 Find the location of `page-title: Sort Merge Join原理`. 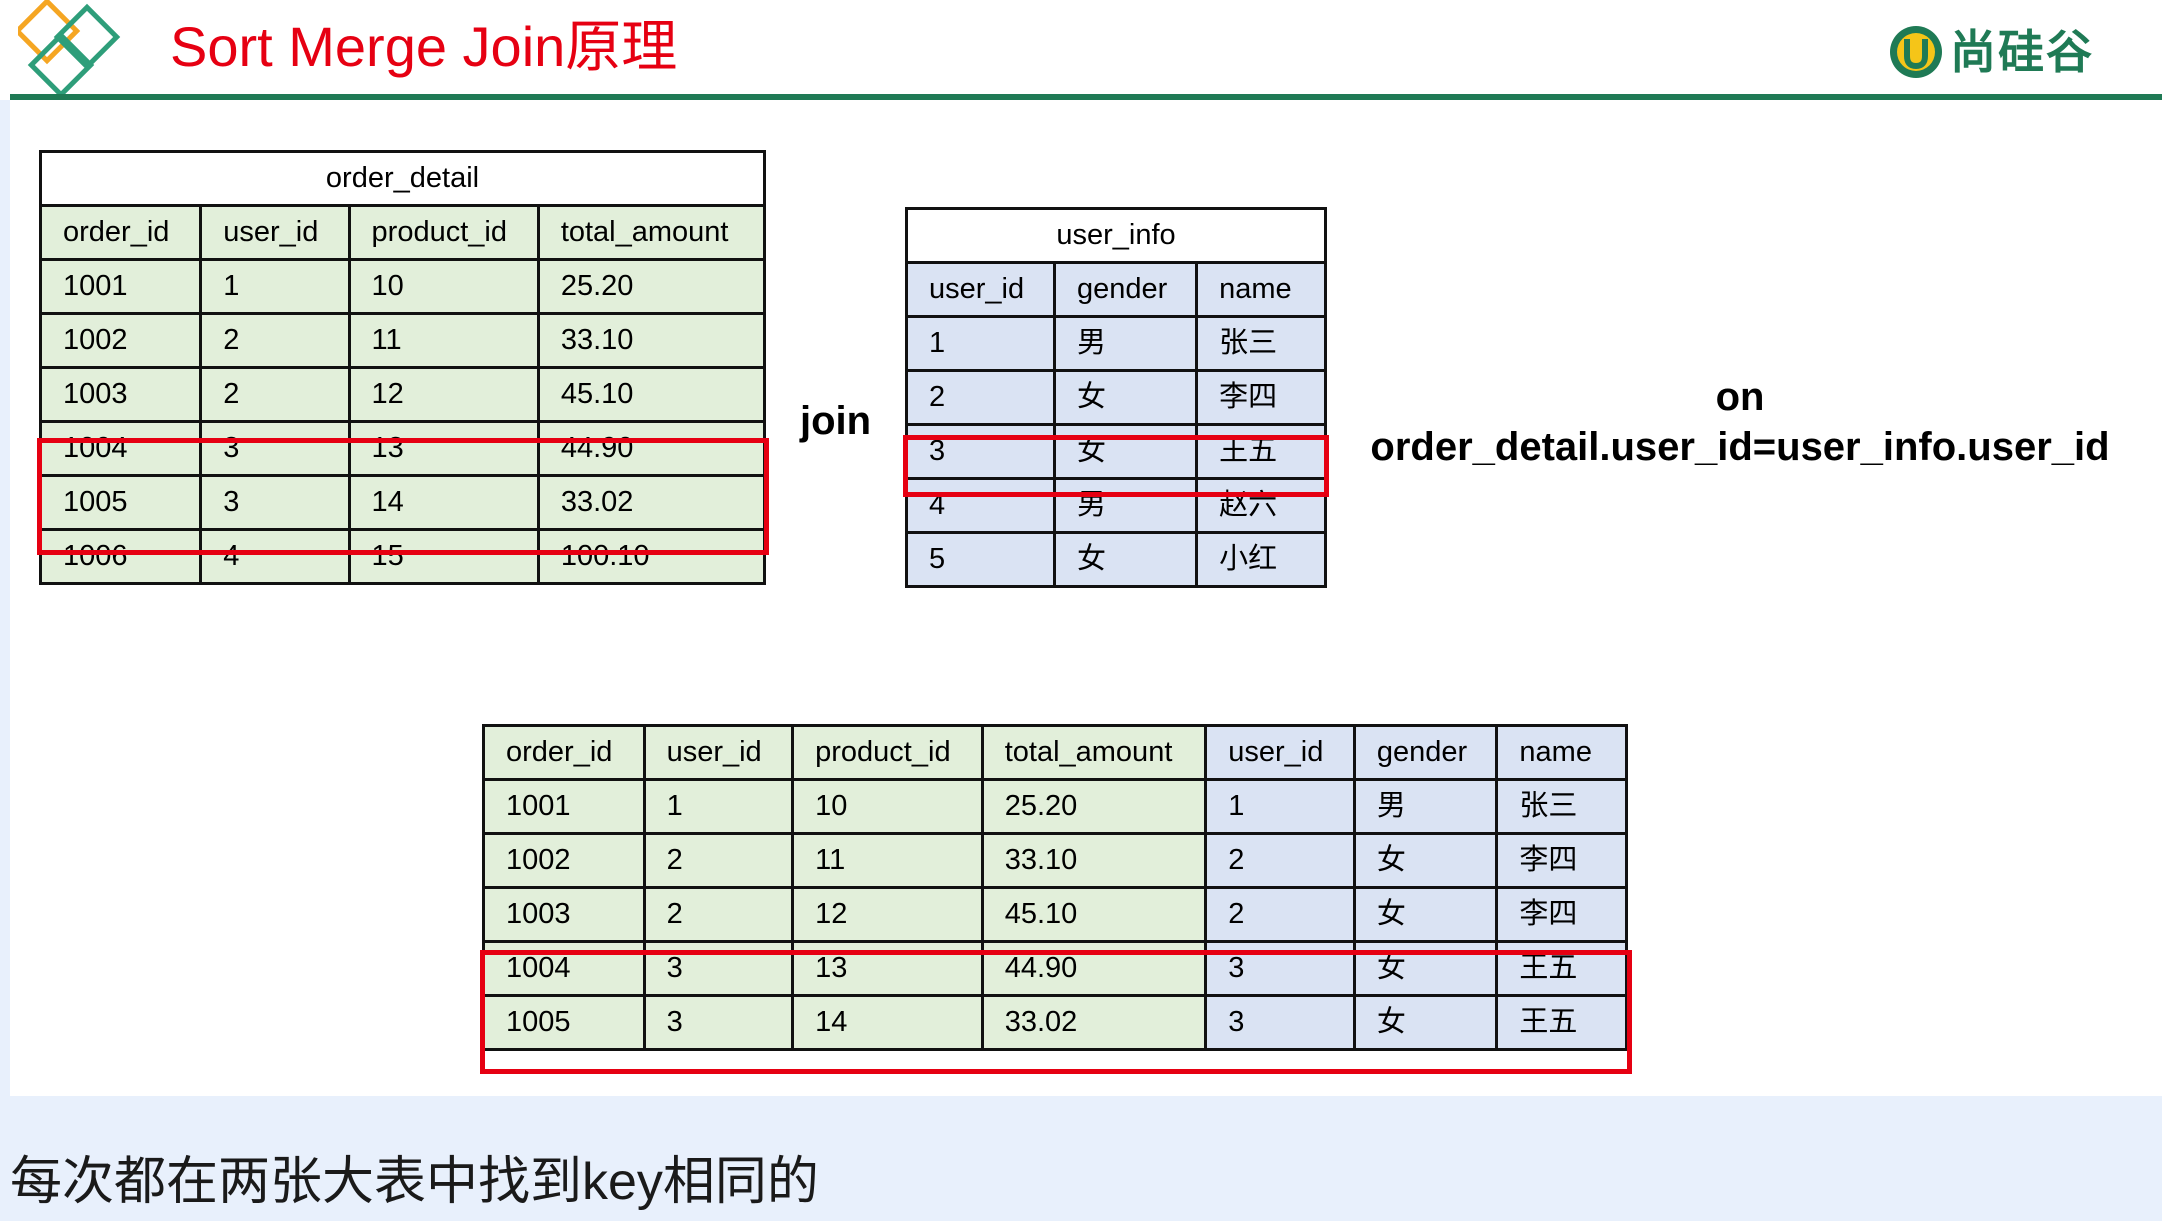

page-title: Sort Merge Join原理 is located at coordinates (424, 46).